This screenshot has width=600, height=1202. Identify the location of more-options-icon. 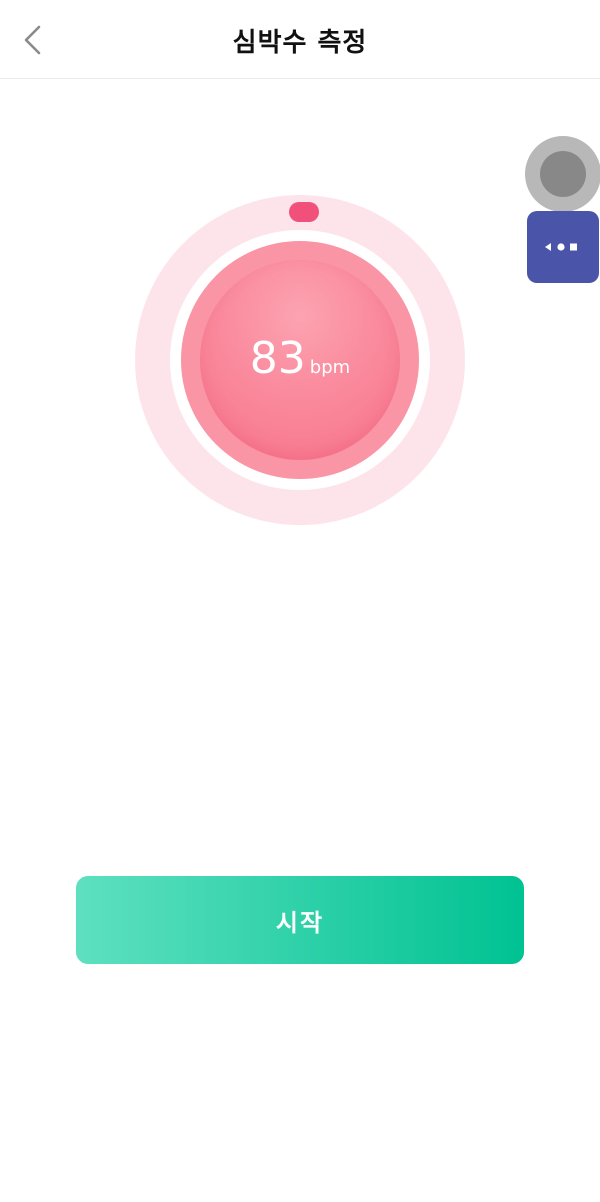
(561, 247).